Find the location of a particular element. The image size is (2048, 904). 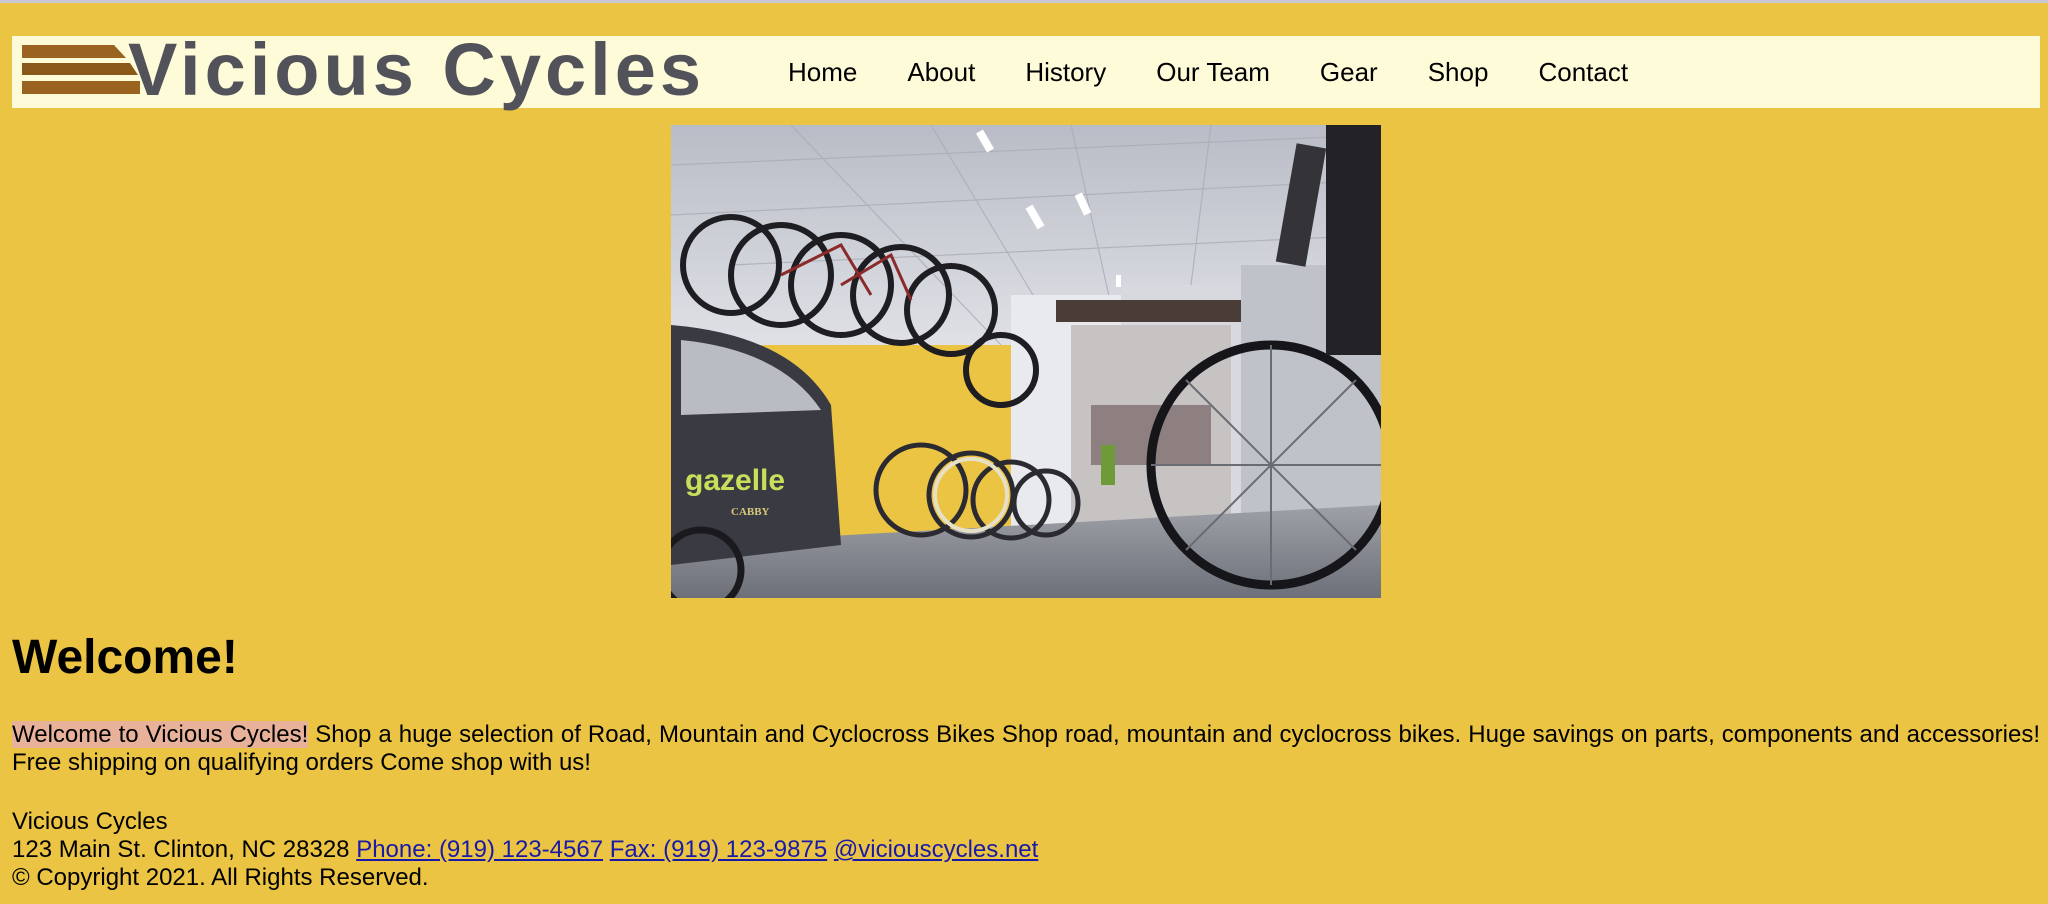

nav-contact: Contact is located at coordinates (1583, 72).